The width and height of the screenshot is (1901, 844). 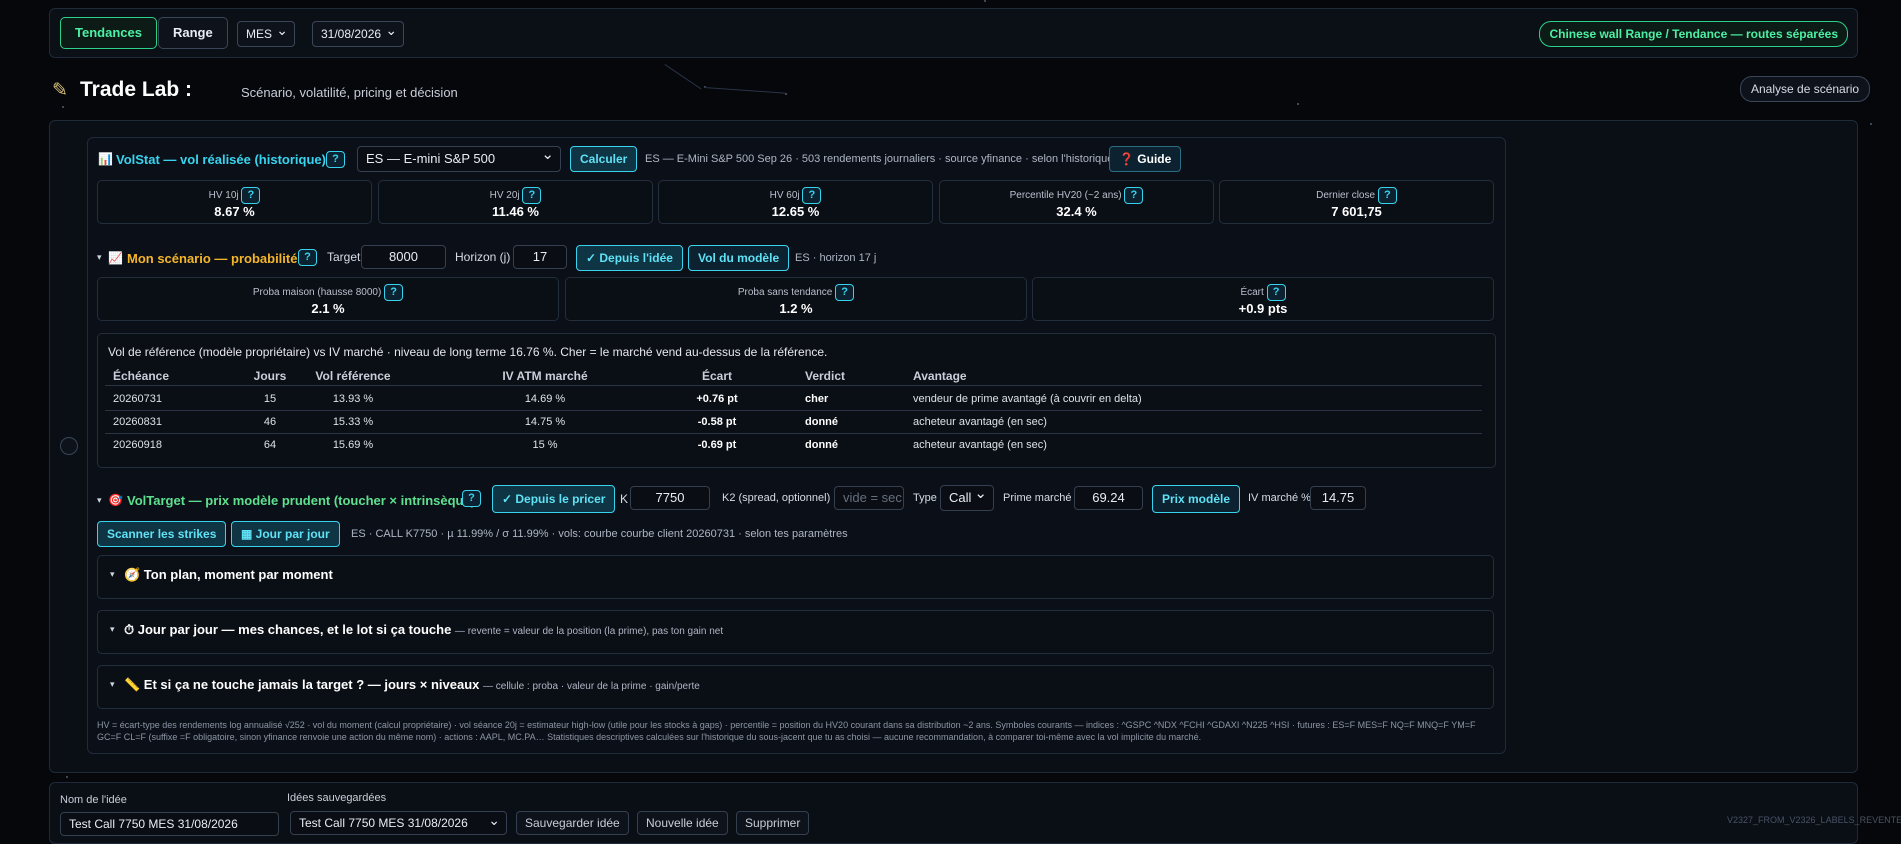 I want to click on calculate-button: Calculer, so click(x=604, y=159).